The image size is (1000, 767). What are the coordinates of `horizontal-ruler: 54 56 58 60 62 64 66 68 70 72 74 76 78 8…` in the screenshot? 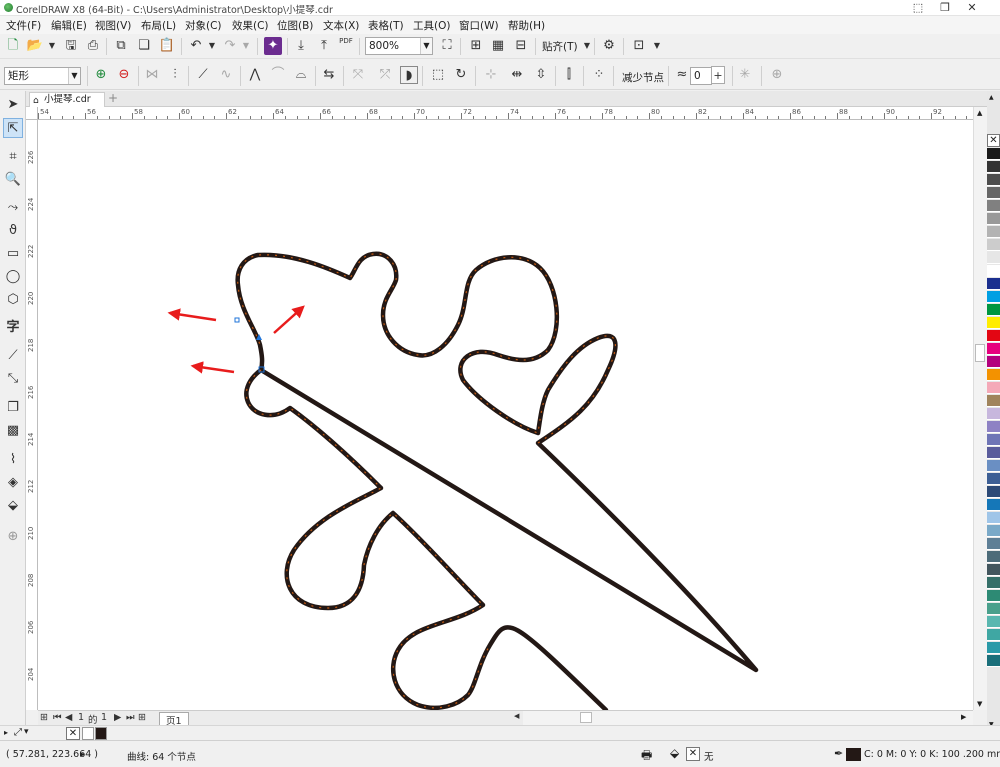 It's located at (513, 113).